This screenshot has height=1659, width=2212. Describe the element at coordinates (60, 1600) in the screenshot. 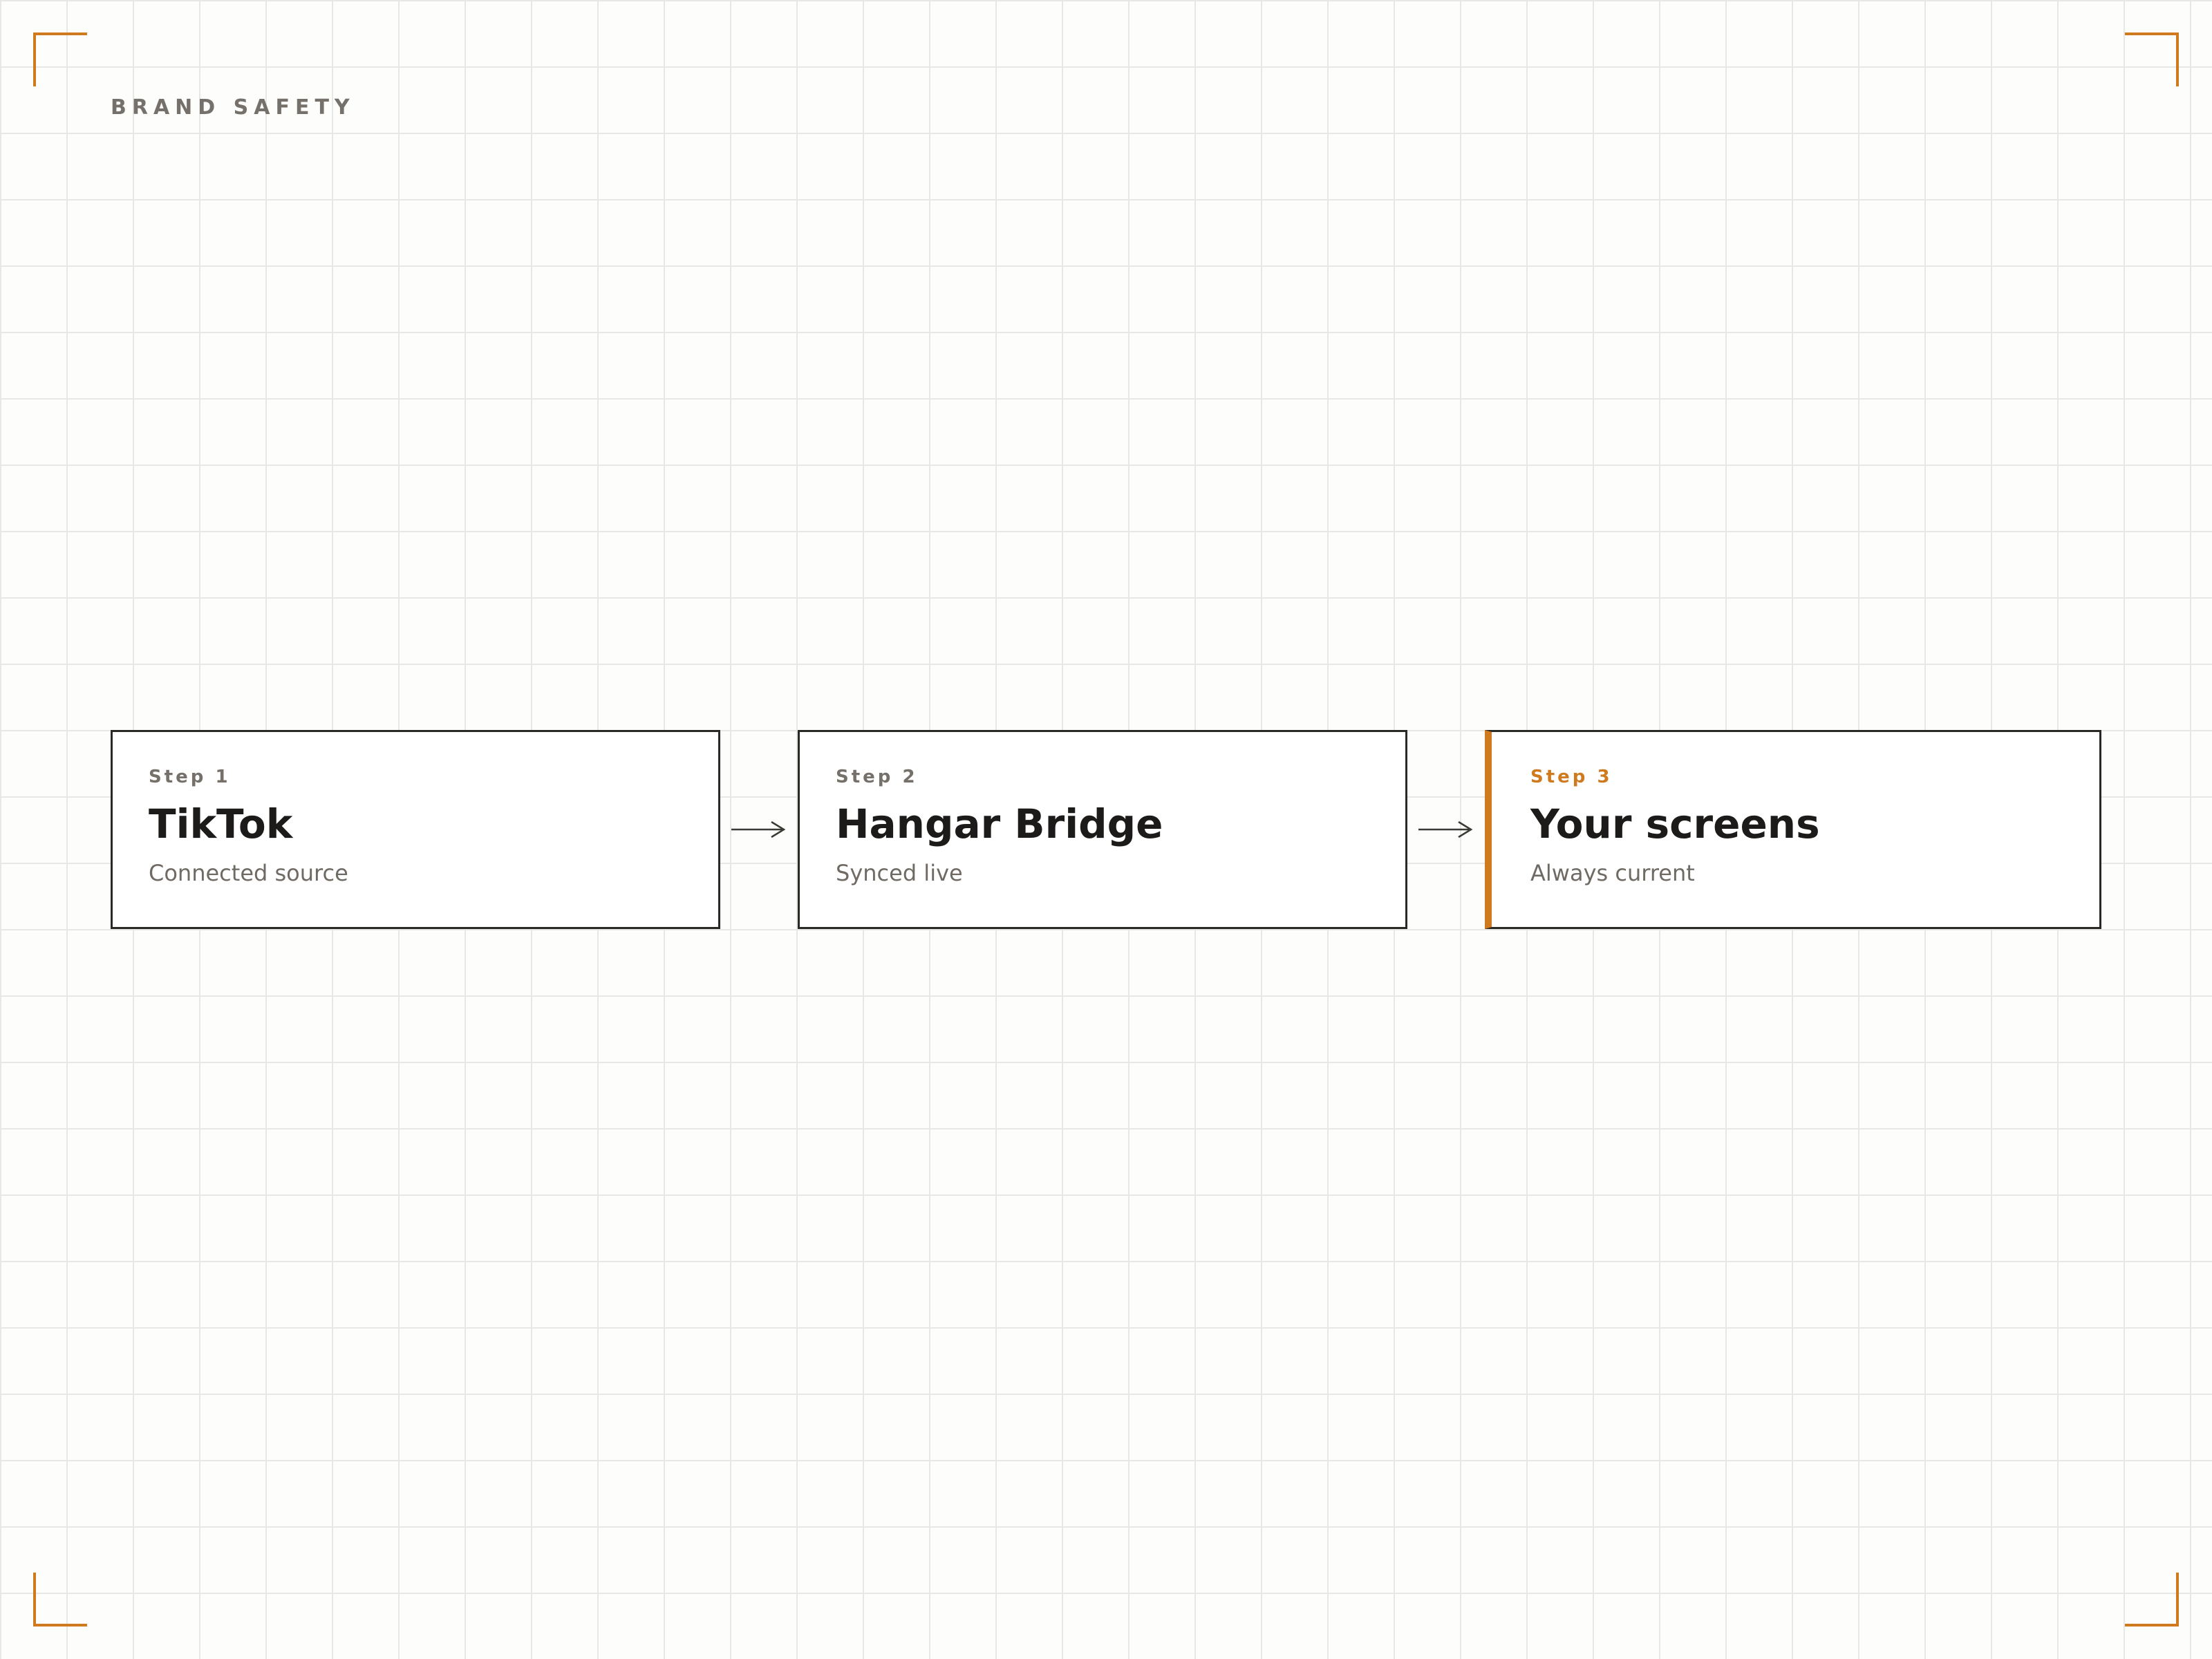

I see `corner-bracket-bottom-left-icon` at that location.